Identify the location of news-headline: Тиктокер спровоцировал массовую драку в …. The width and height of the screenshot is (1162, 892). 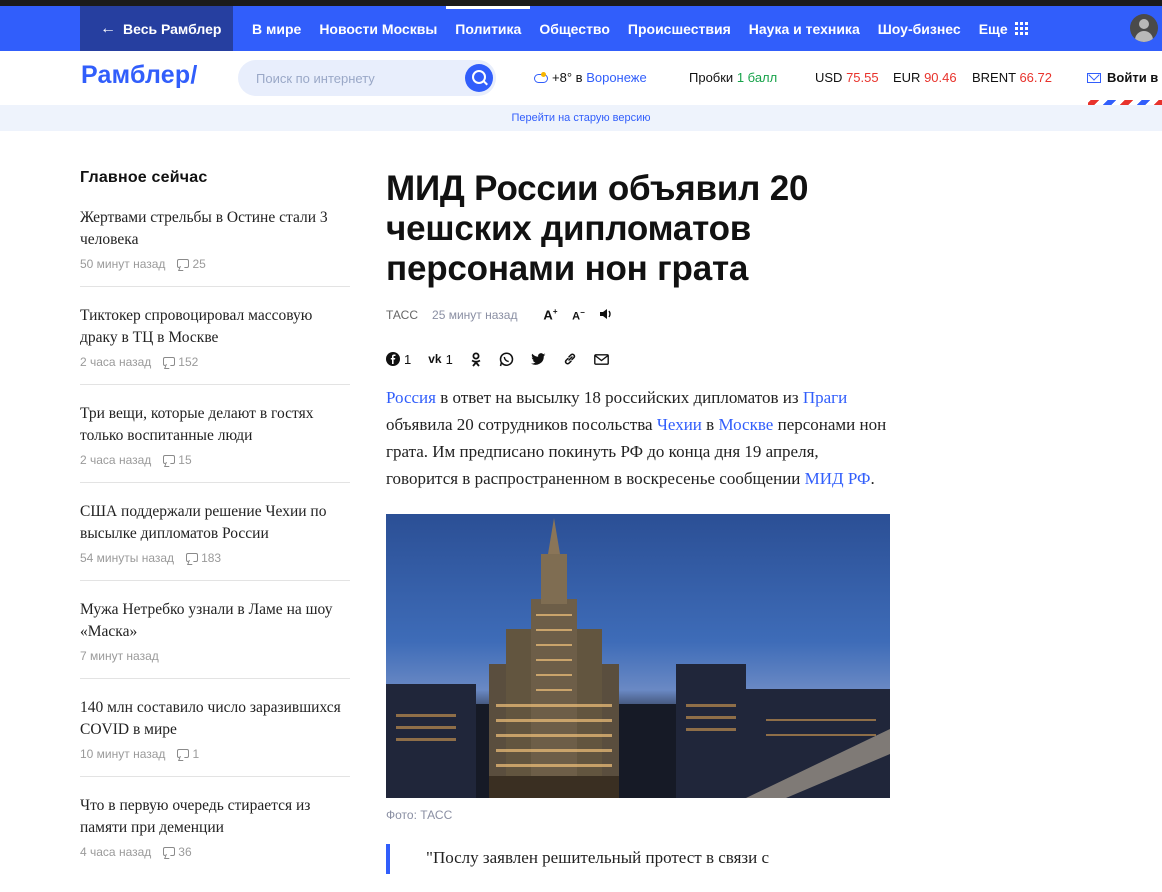
(214, 327).